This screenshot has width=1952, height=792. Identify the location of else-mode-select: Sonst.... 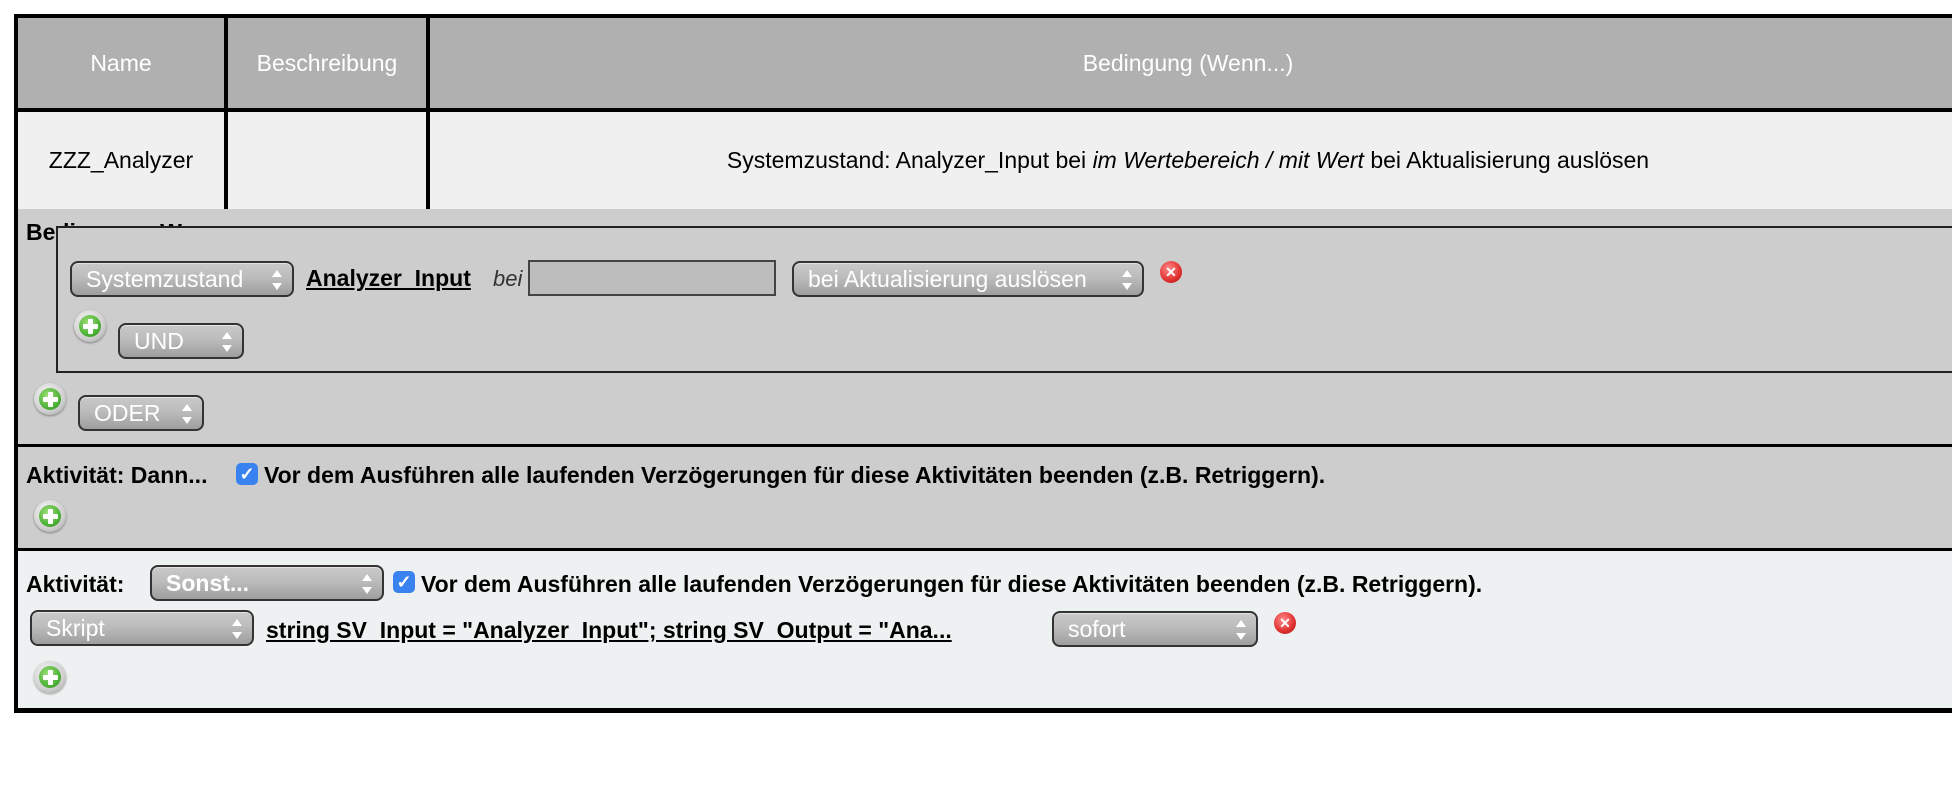
(267, 583).